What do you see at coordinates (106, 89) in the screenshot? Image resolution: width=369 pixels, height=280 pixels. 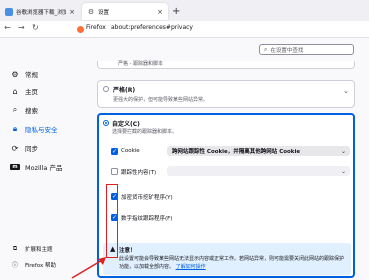 I see `strict-radio` at bounding box center [106, 89].